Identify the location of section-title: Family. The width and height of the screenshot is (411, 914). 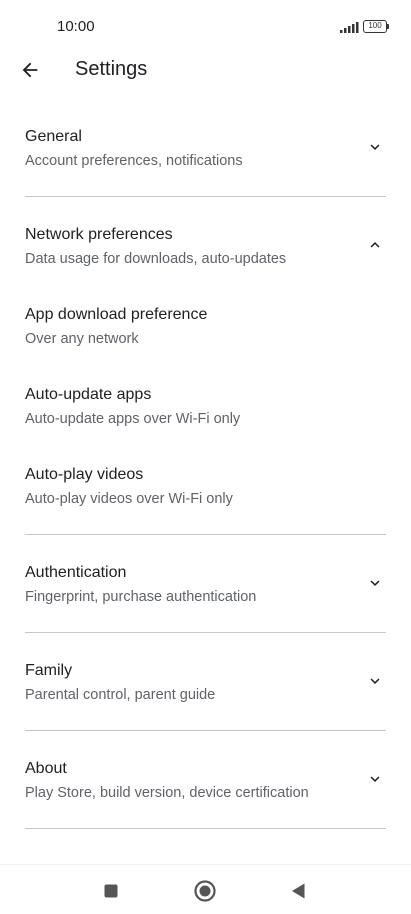
(49, 670).